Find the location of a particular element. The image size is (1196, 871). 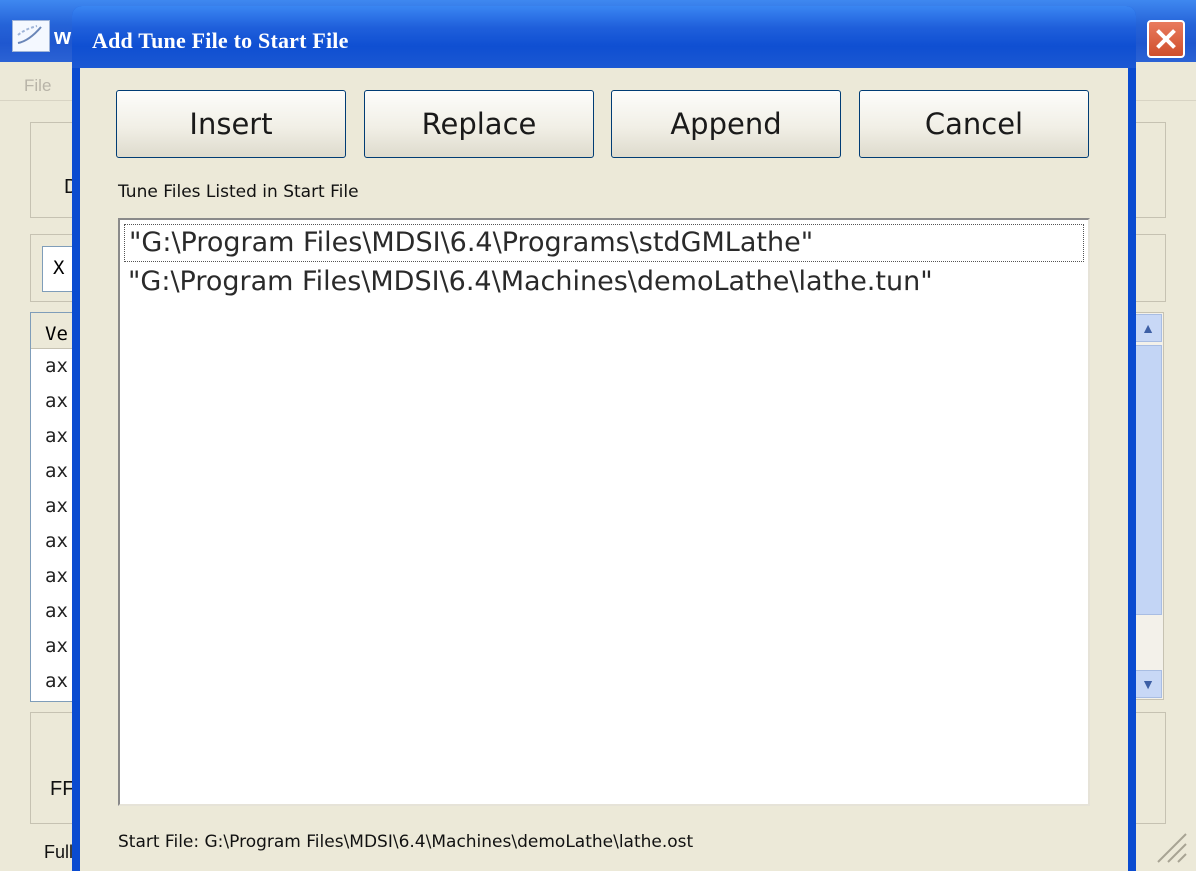

background-status-label: Full is located at coordinates (59, 852).